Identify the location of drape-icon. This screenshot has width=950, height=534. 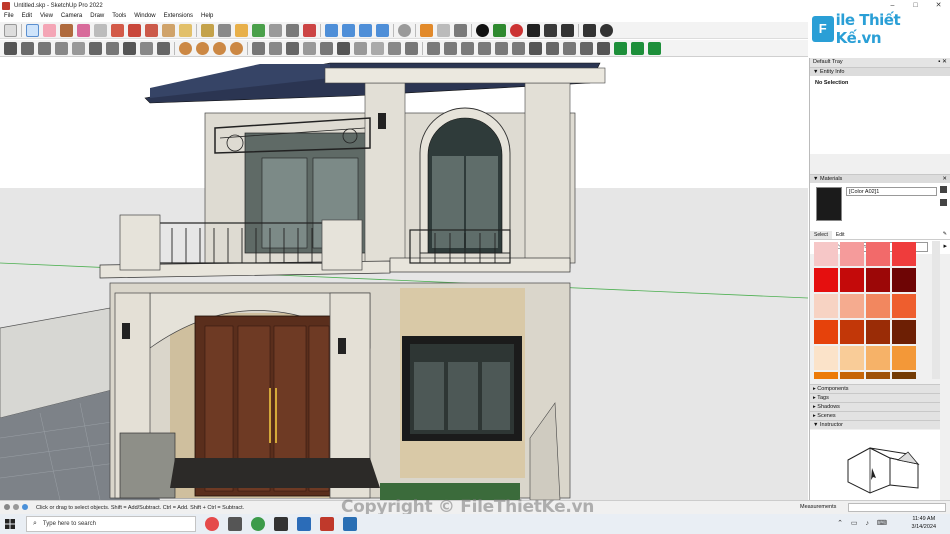
(146, 48).